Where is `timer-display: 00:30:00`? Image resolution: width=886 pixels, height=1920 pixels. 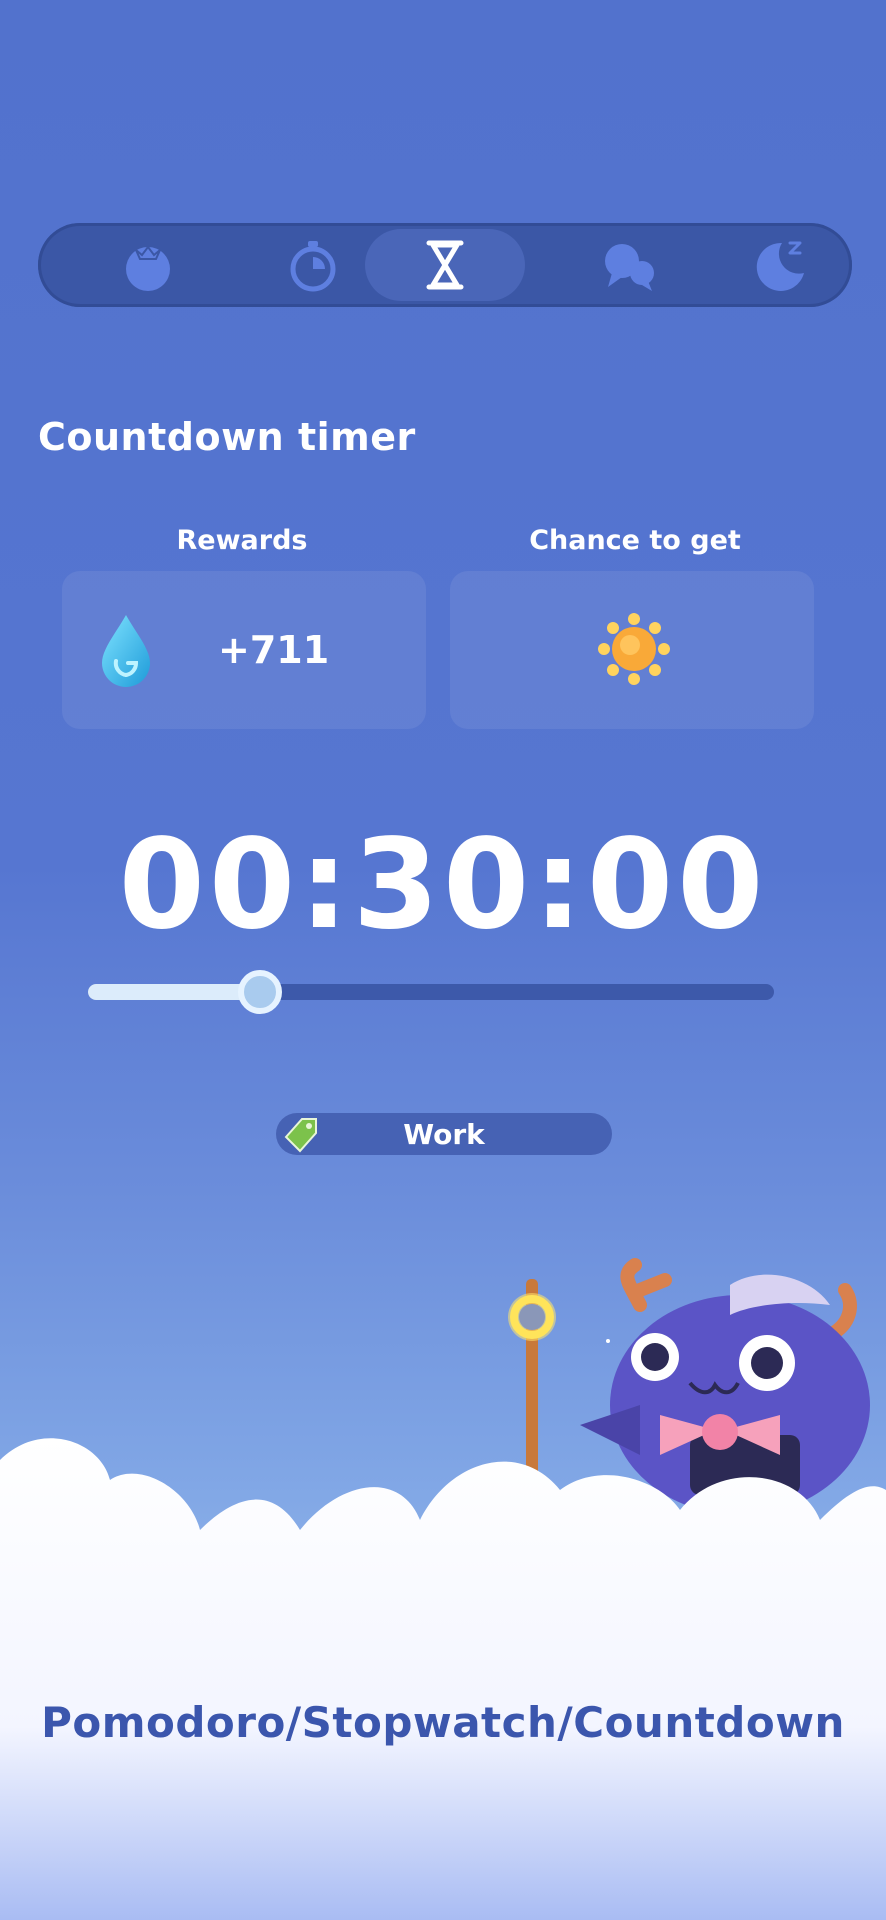 timer-display: 00:30:00 is located at coordinates (443, 885).